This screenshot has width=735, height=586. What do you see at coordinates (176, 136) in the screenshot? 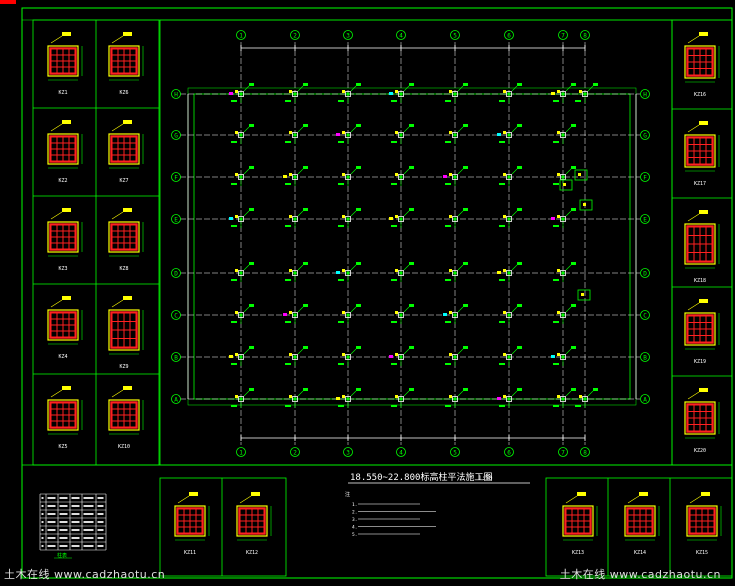
I see `axis-label-left: G` at bounding box center [176, 136].